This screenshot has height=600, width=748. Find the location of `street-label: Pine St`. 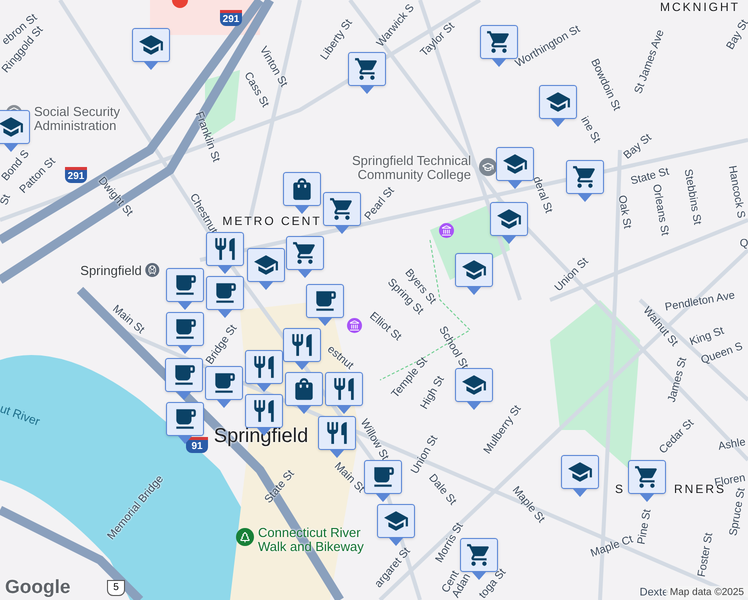

street-label: Pine St is located at coordinates (645, 527).